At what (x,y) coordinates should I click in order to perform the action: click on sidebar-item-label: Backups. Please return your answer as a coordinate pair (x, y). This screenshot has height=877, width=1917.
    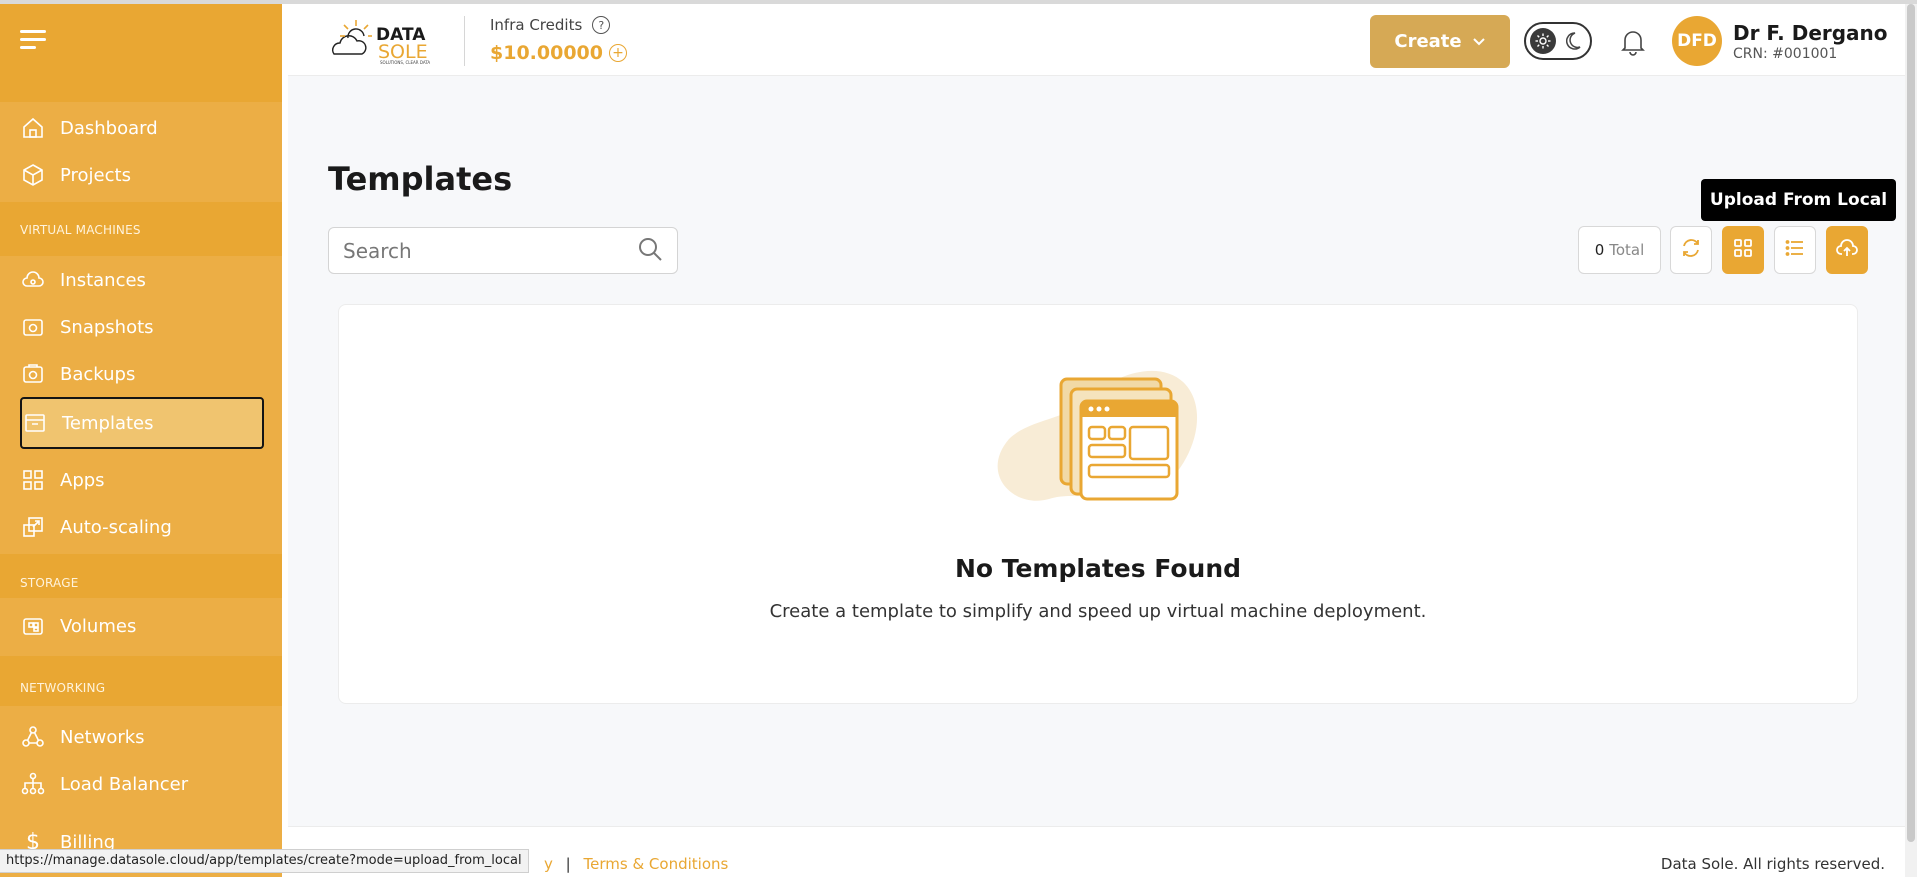
    Looking at the image, I should click on (98, 374).